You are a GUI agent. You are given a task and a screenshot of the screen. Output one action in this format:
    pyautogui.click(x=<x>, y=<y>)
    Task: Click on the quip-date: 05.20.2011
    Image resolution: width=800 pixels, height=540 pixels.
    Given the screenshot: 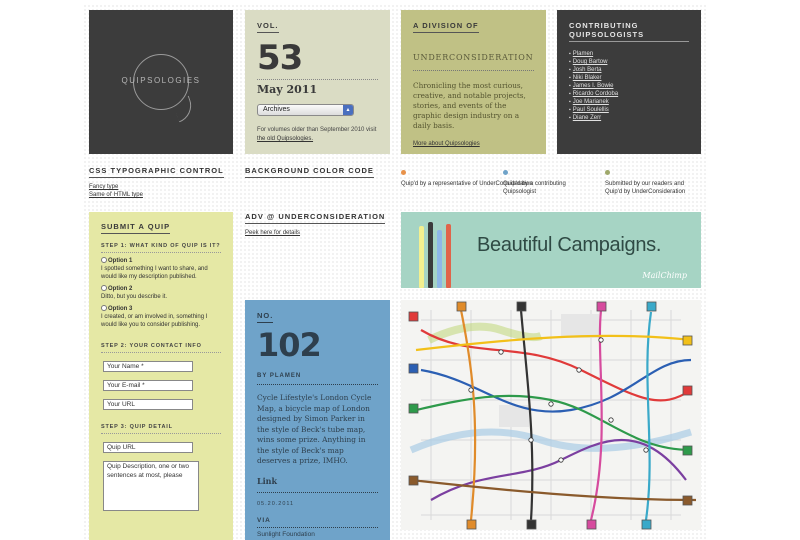 What is the action you would take?
    pyautogui.click(x=276, y=503)
    